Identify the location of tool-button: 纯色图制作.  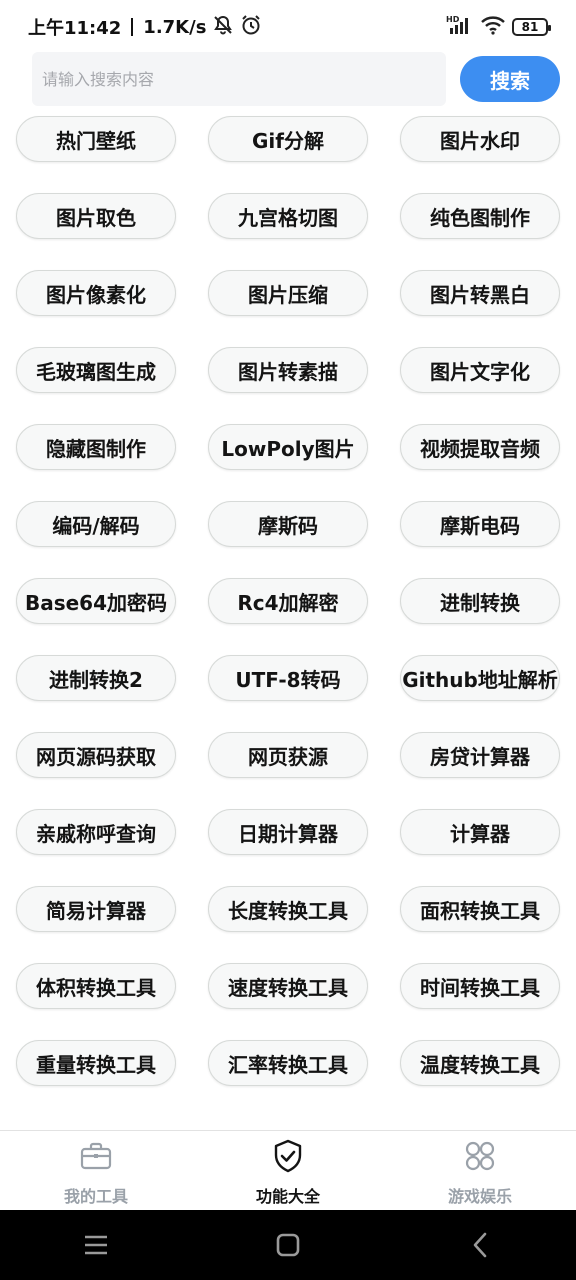
(480, 216).